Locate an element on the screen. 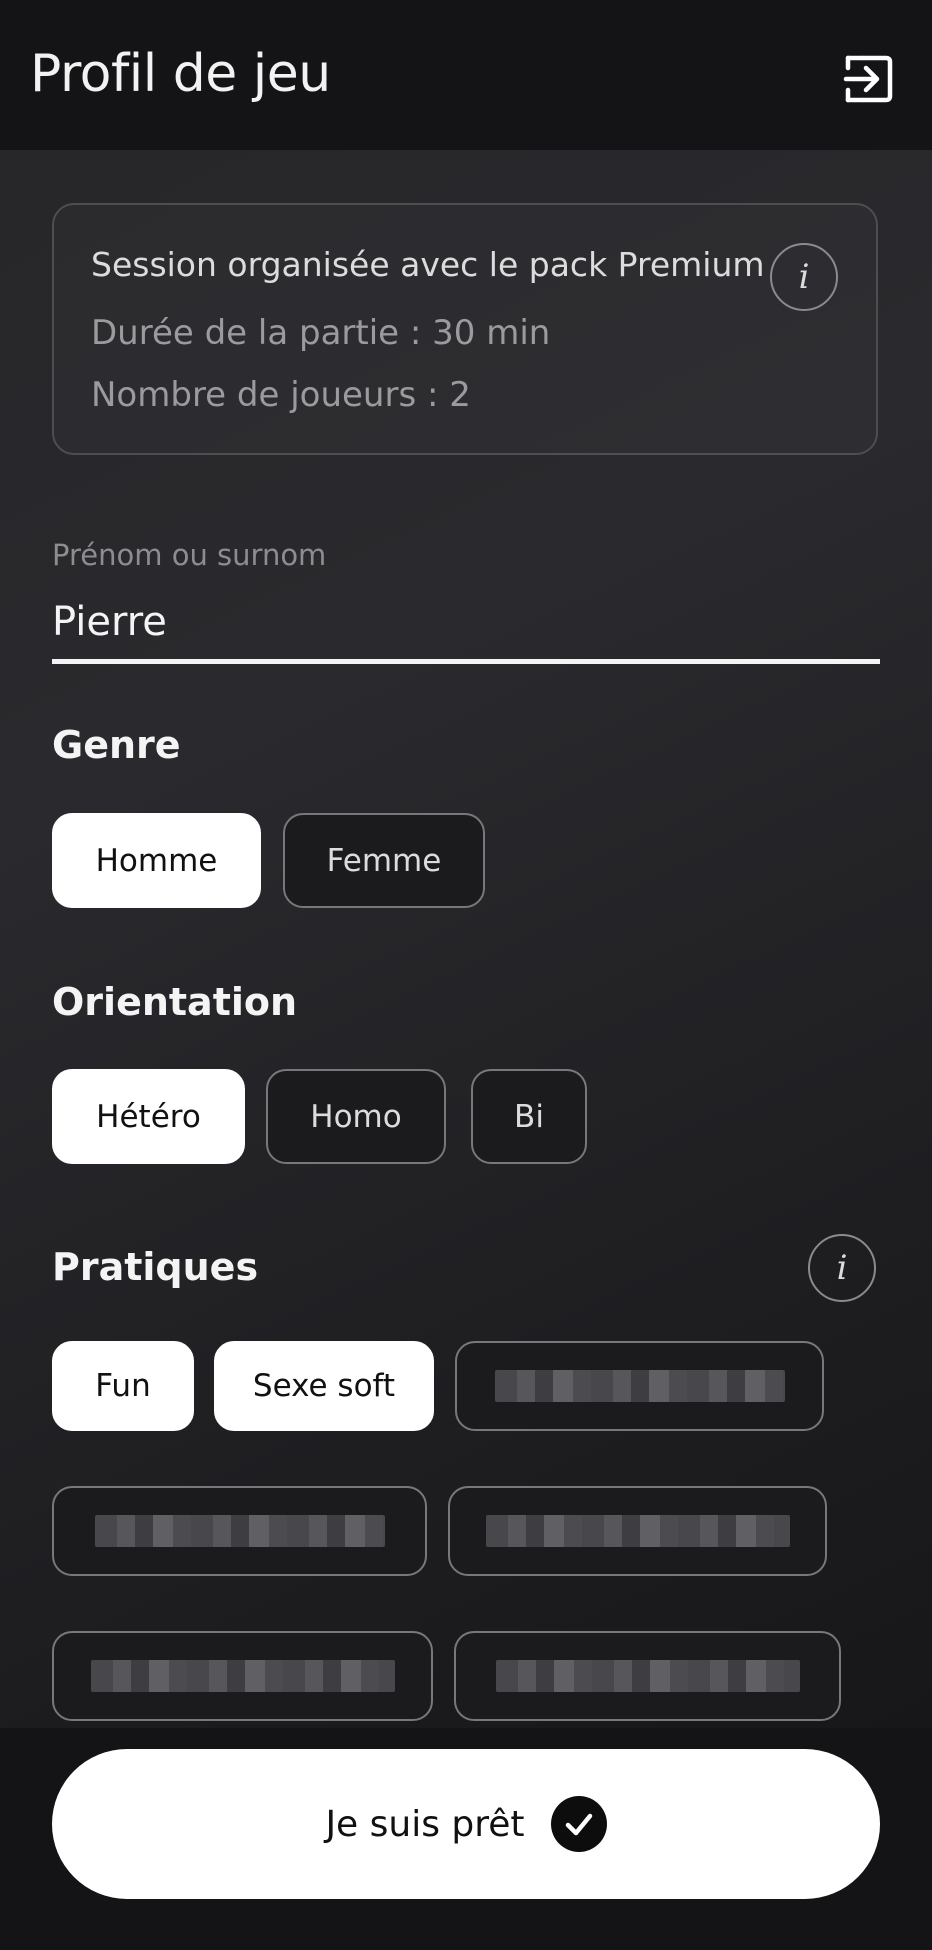 This screenshot has width=932, height=1950. name-input is located at coordinates (466, 624).